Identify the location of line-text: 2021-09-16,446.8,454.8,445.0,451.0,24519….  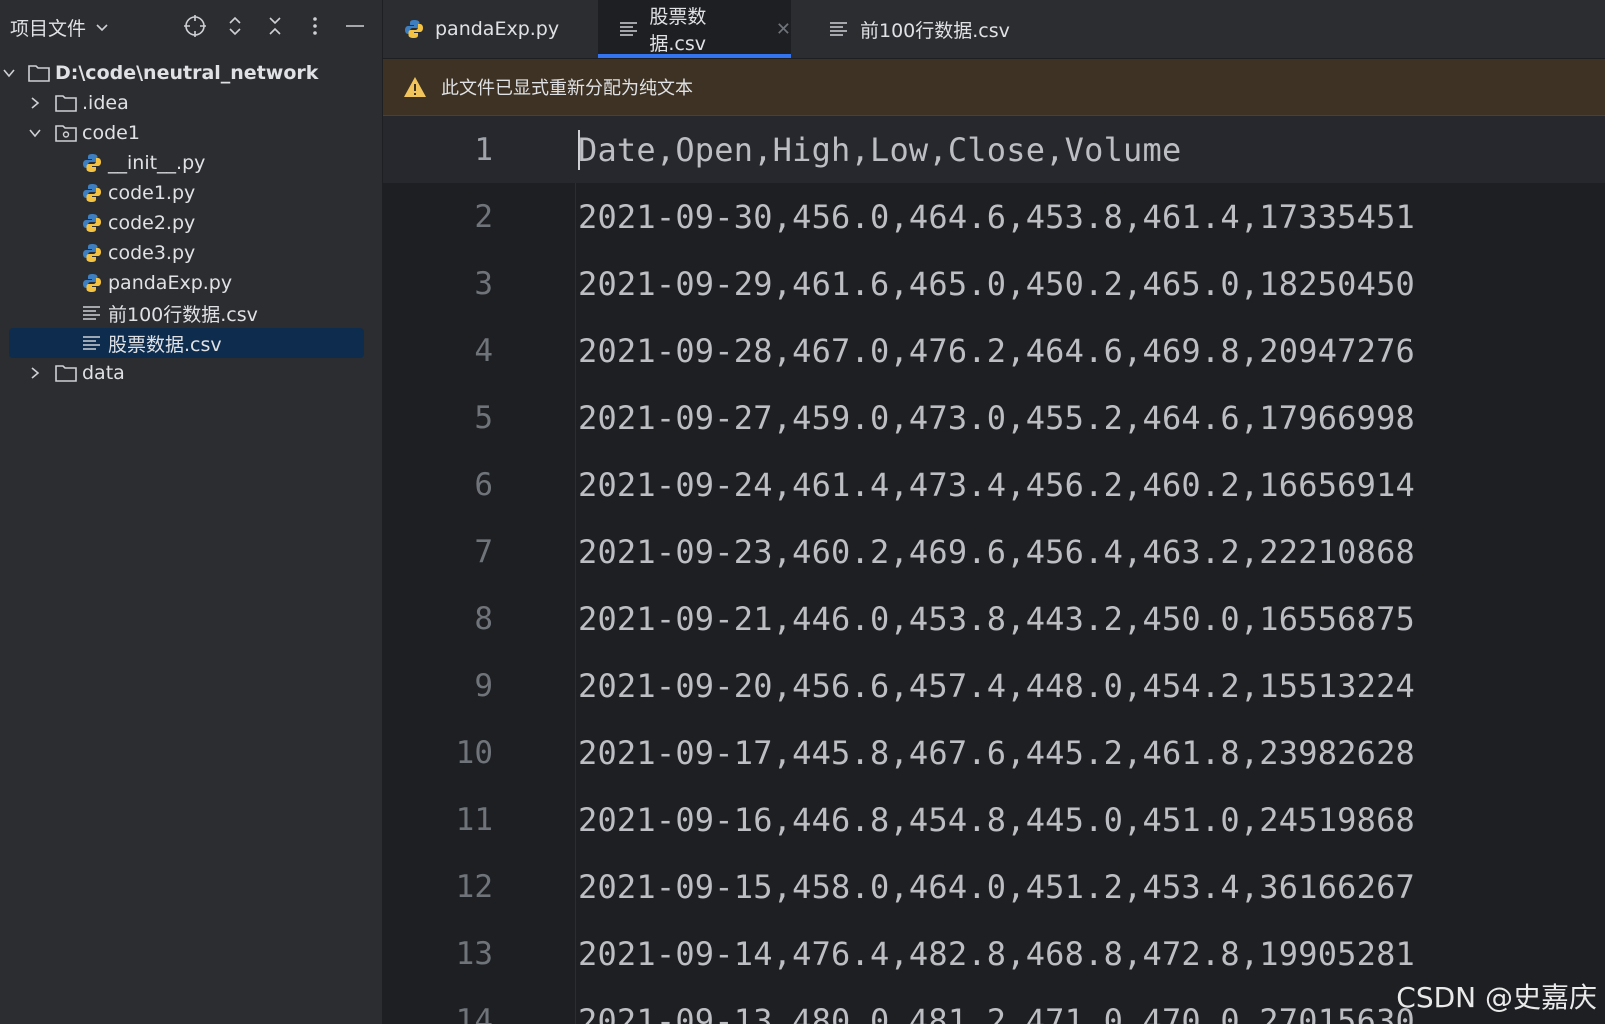
(997, 819).